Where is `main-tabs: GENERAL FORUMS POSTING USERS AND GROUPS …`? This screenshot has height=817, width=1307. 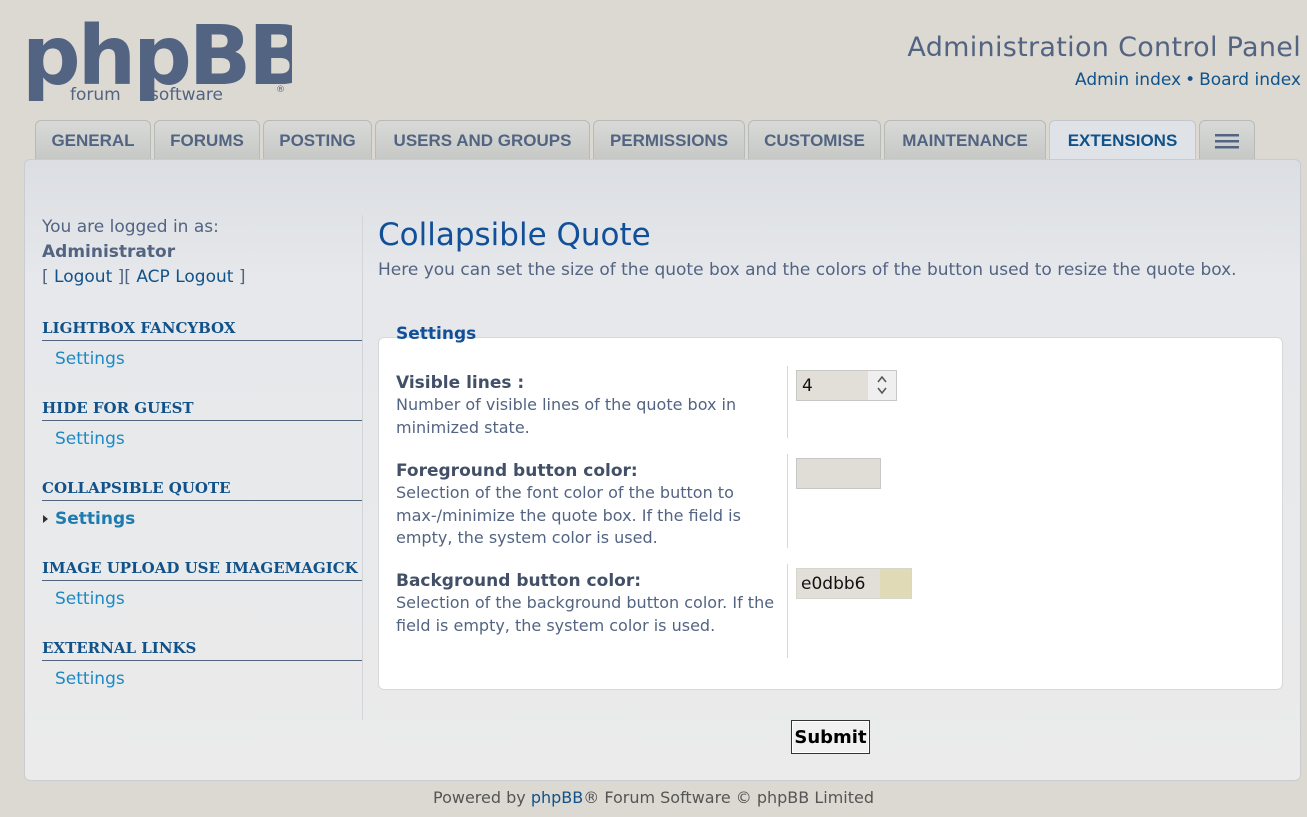 main-tabs: GENERAL FORUMS POSTING USERS AND GROUPS … is located at coordinates (645, 140).